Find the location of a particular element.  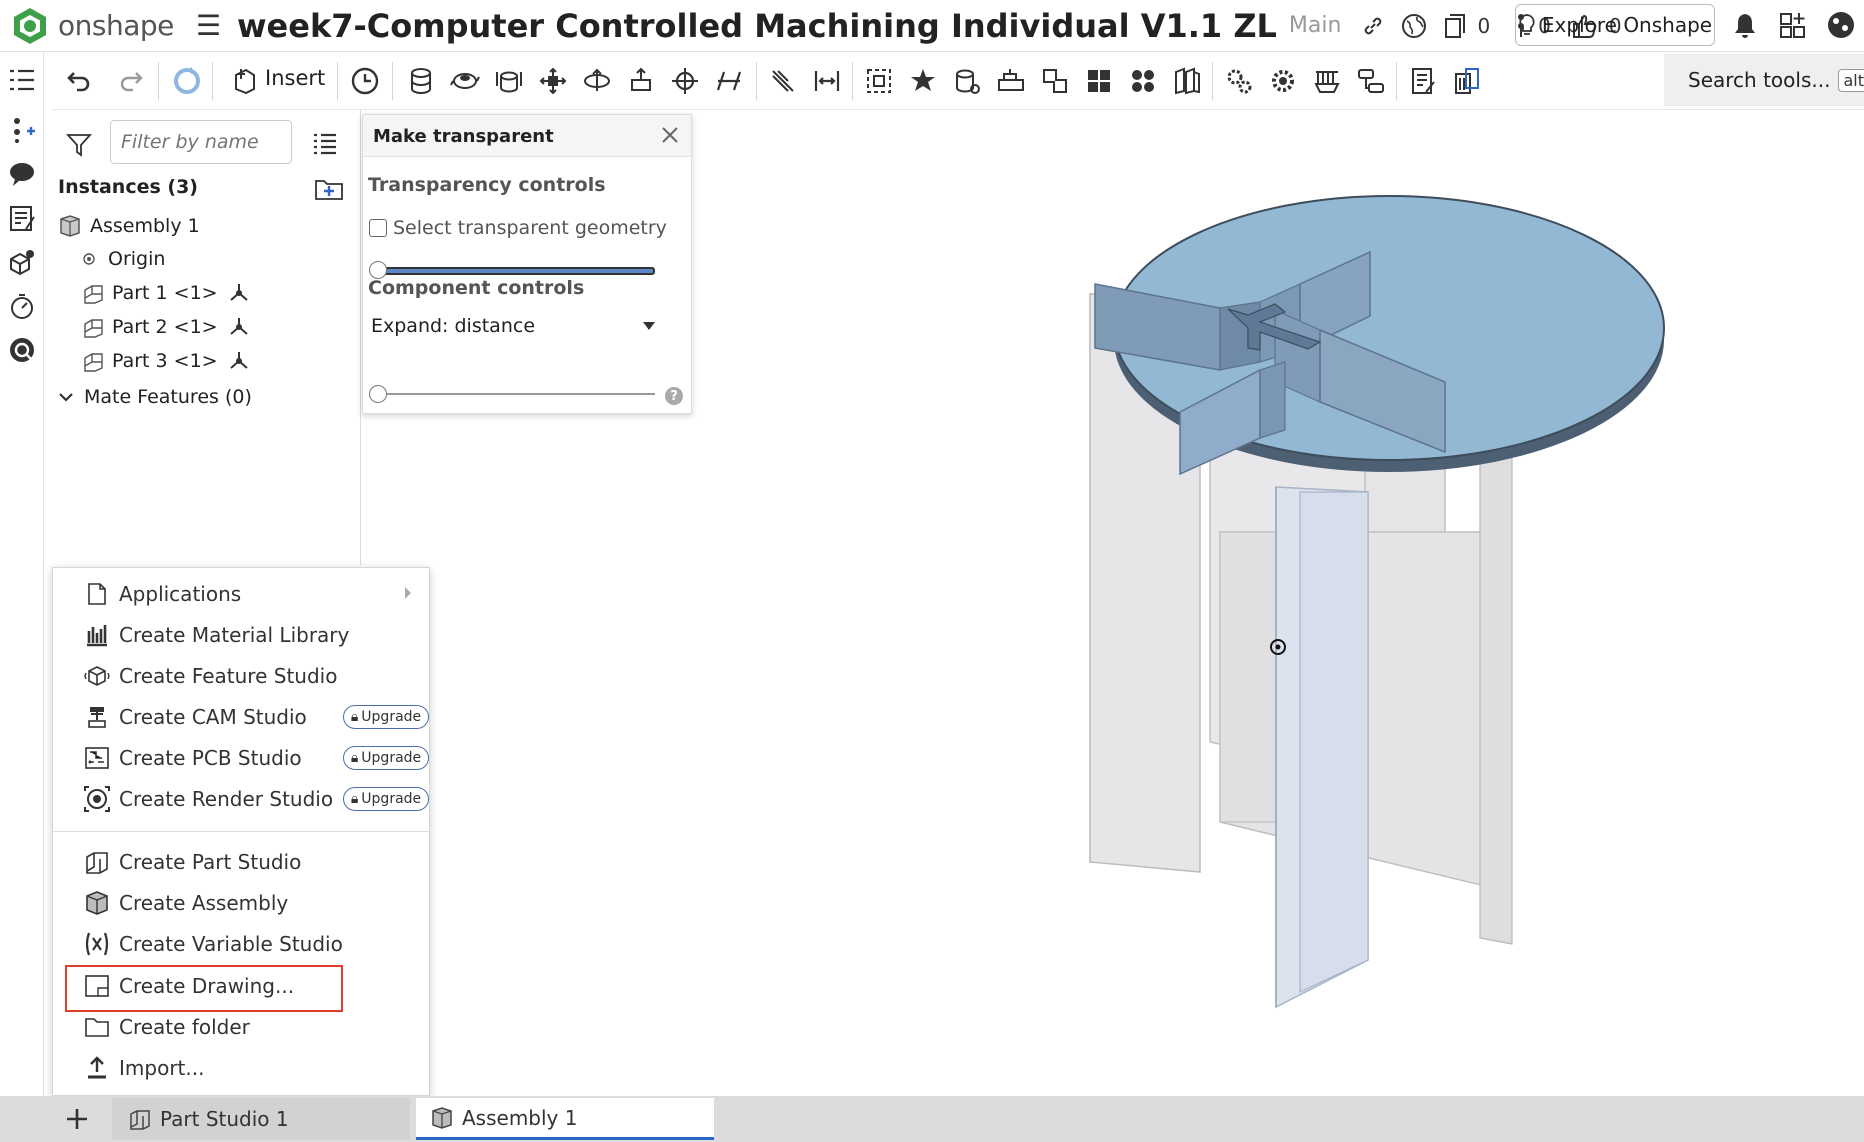

named-positions-icon is located at coordinates (1423, 81).